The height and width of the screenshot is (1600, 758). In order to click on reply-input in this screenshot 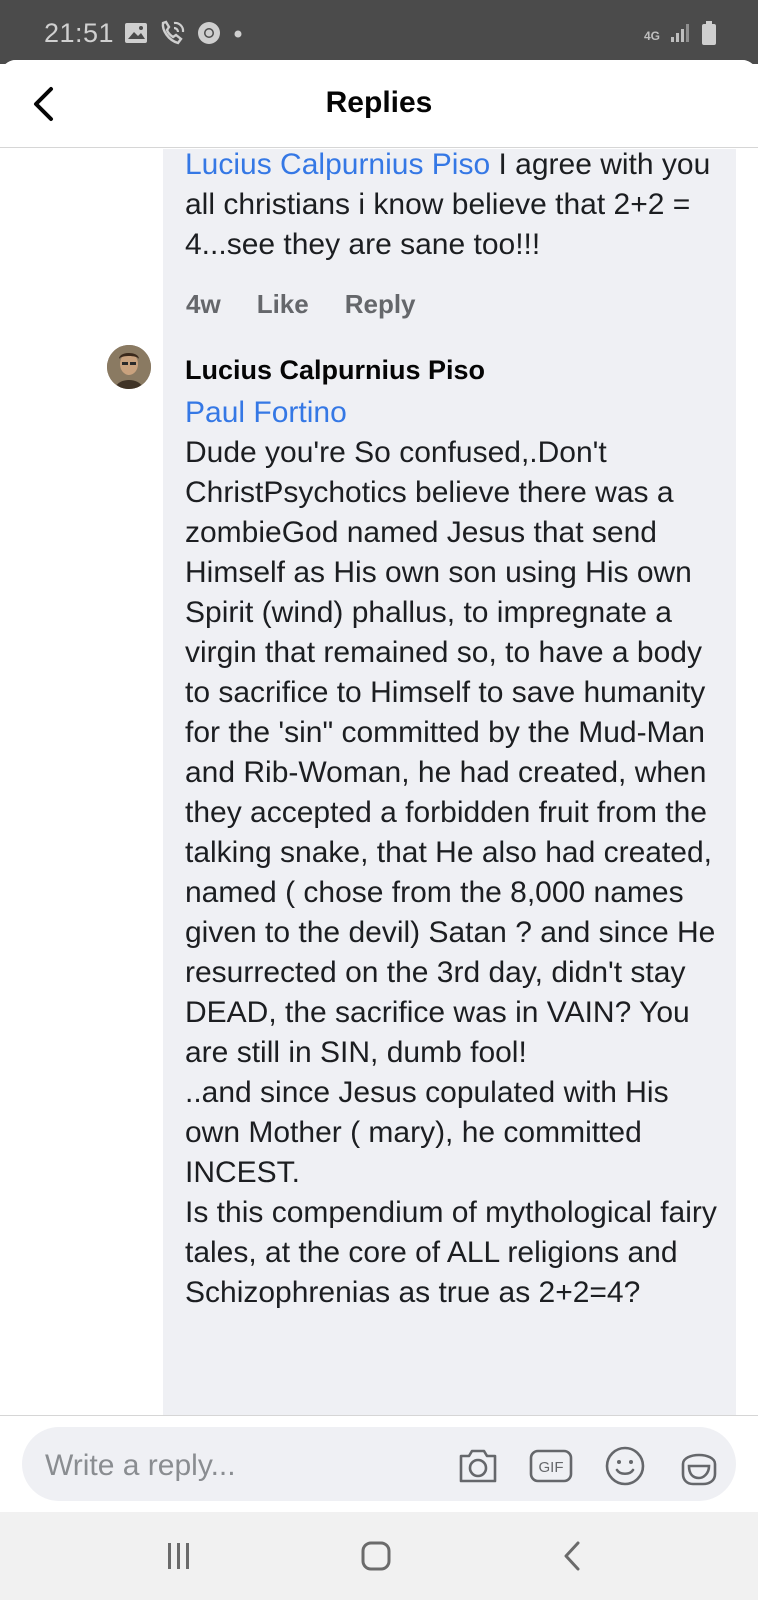, I will do `click(235, 1466)`.